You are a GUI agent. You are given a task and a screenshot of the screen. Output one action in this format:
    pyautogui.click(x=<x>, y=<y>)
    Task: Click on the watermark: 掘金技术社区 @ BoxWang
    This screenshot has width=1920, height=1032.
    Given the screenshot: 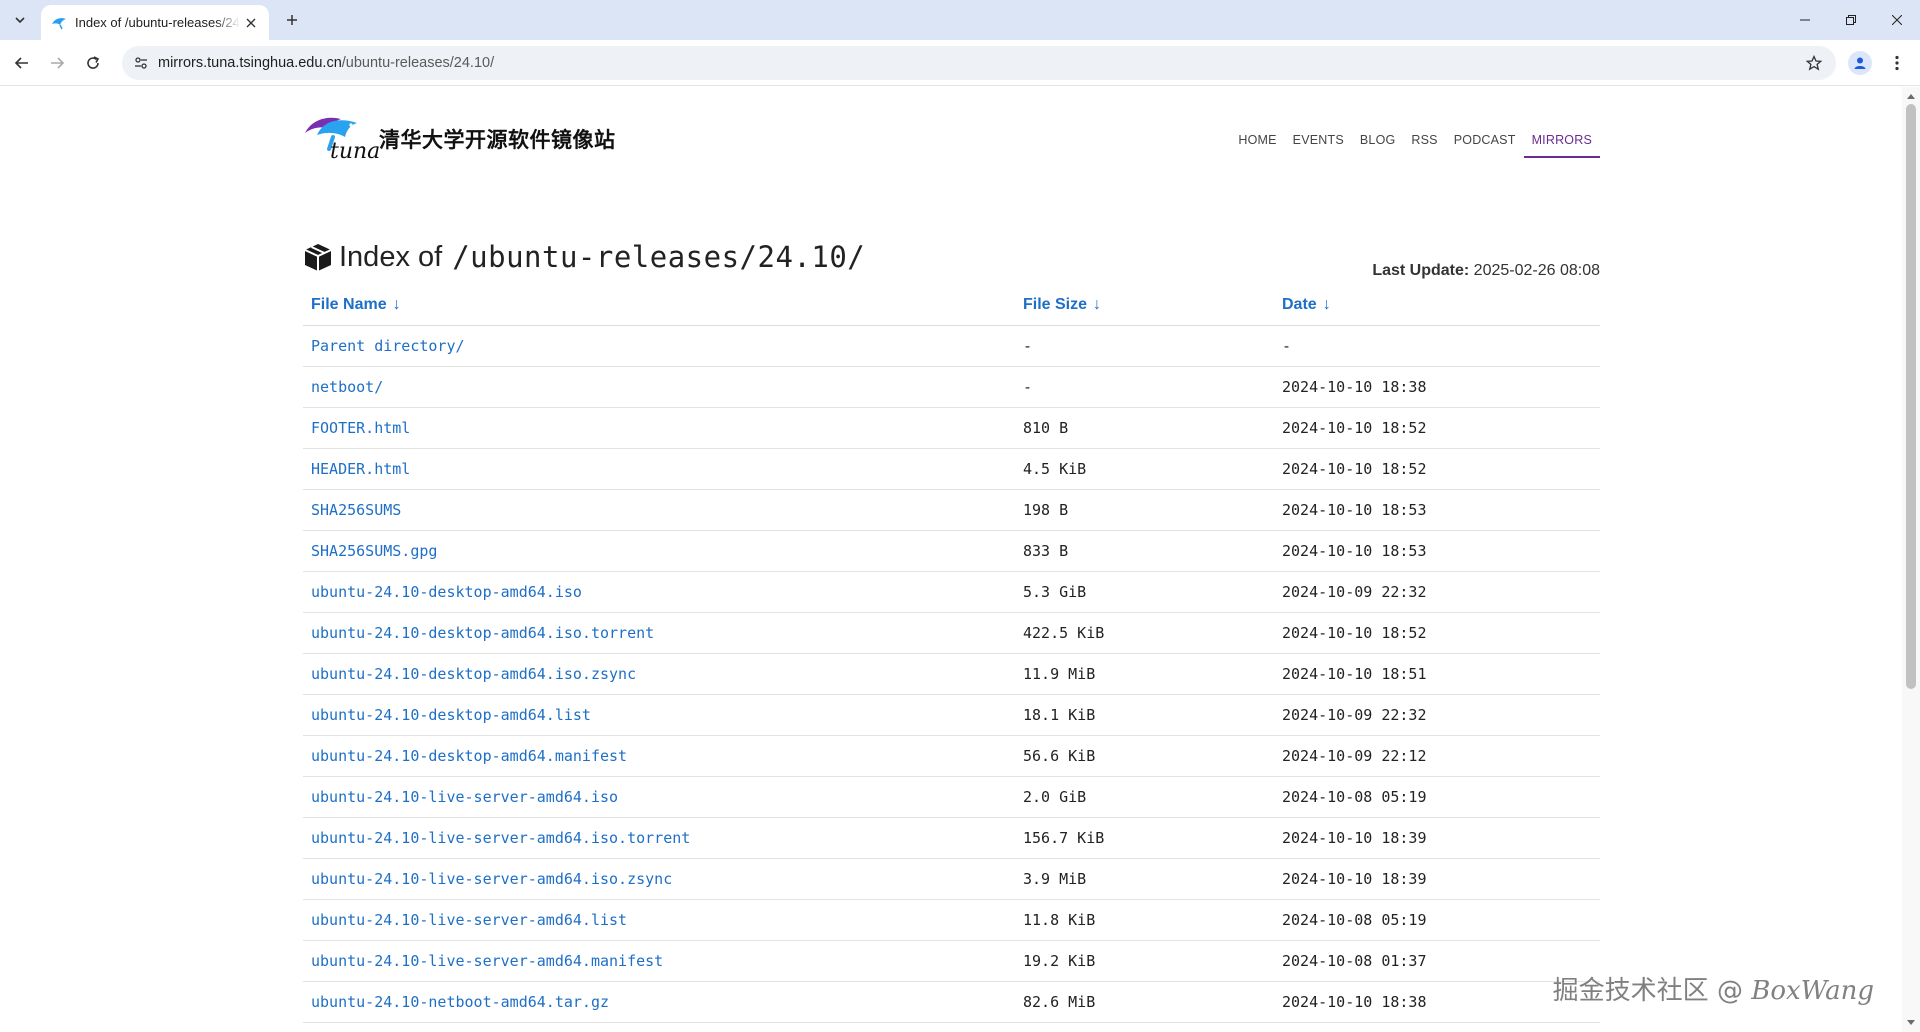 What is the action you would take?
    pyautogui.click(x=1713, y=988)
    